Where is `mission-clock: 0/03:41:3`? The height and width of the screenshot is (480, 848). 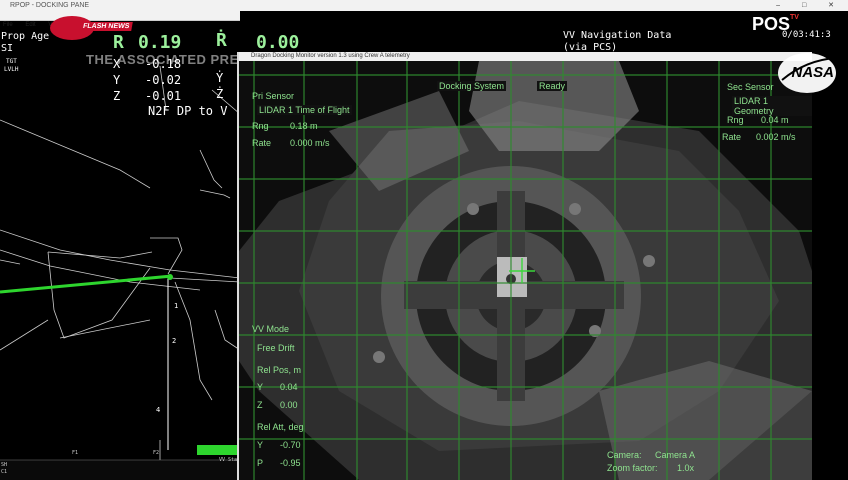 mission-clock: 0/03:41:3 is located at coordinates (806, 35).